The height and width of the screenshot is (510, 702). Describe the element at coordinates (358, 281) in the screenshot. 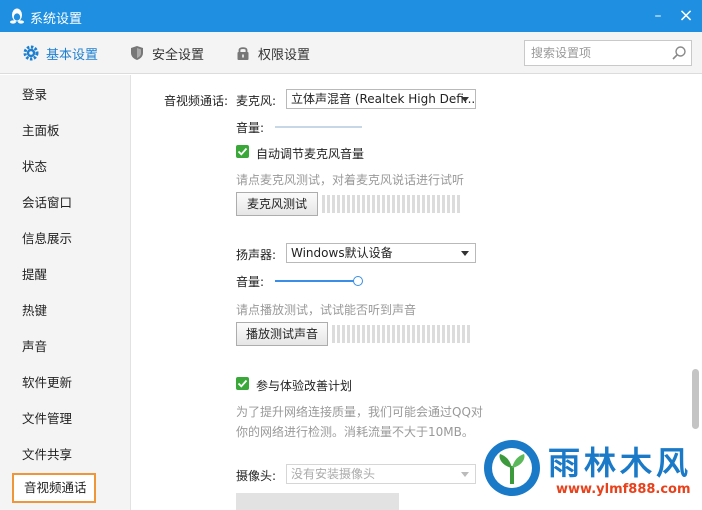

I see `speaker-volume-slider-thumb` at that location.